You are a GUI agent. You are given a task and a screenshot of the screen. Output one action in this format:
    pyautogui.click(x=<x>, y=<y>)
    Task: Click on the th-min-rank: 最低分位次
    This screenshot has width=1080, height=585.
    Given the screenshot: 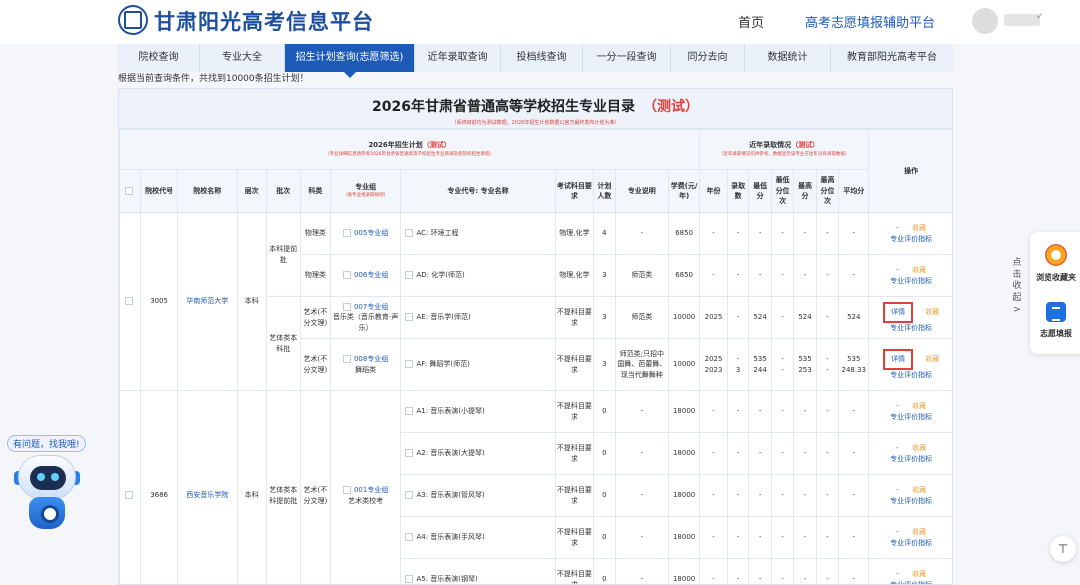 What is the action you would take?
    pyautogui.click(x=782, y=191)
    